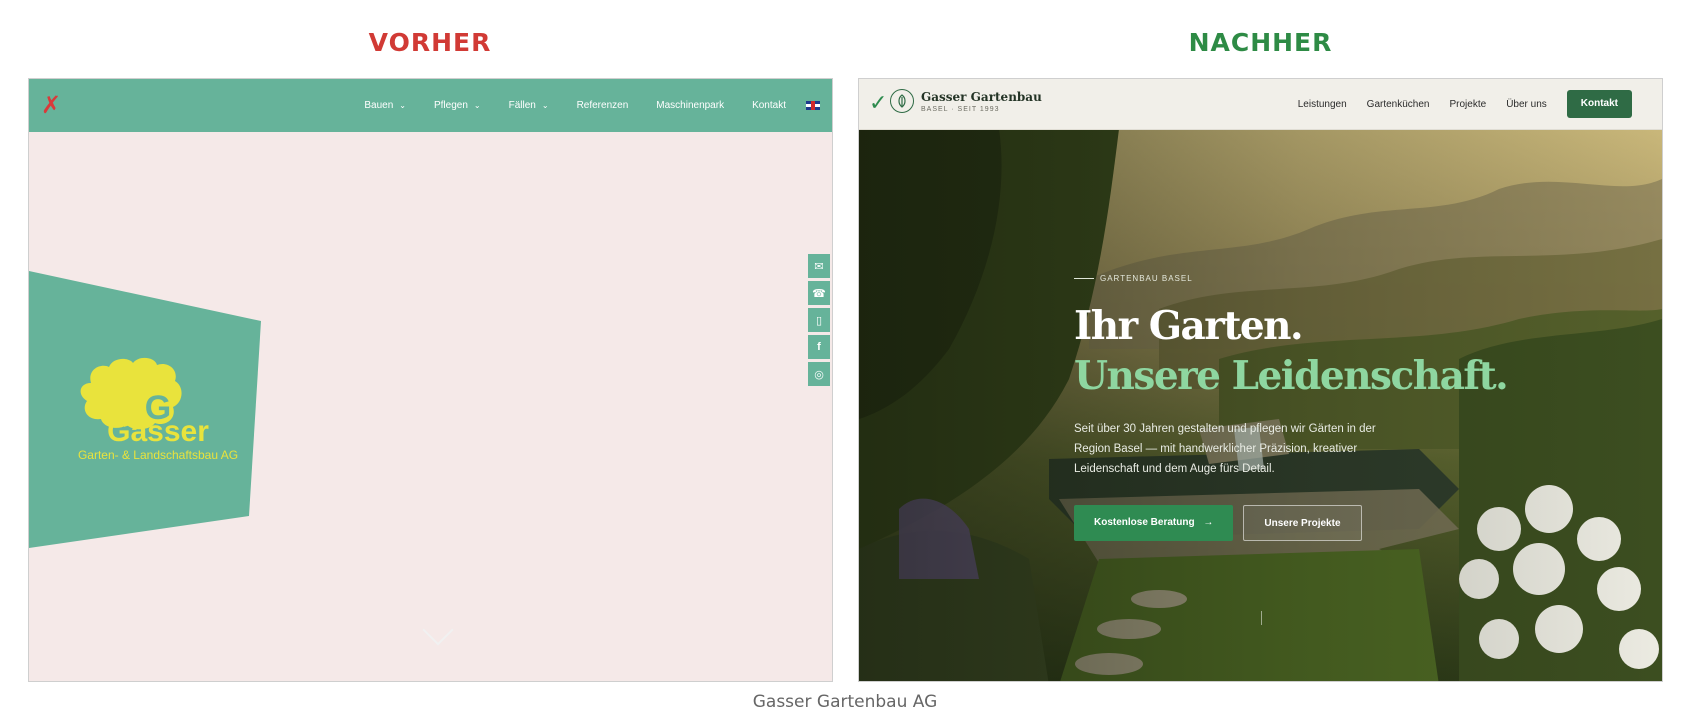 This screenshot has height=720, width=1690. What do you see at coordinates (819, 374) in the screenshot?
I see `instagram-icon: ◎` at bounding box center [819, 374].